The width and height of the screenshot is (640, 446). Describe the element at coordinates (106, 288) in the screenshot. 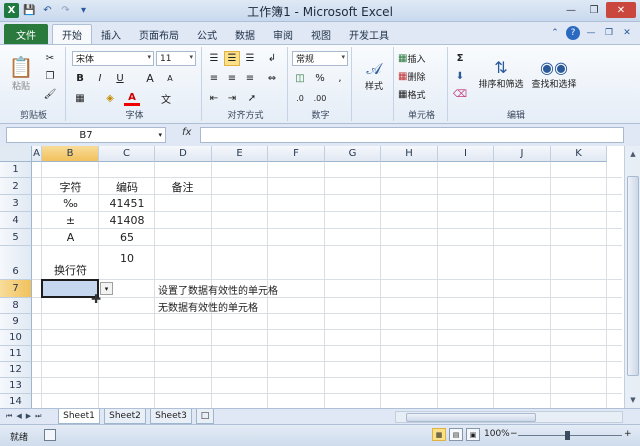

I see `validation-dropdown-icon: ▾` at that location.